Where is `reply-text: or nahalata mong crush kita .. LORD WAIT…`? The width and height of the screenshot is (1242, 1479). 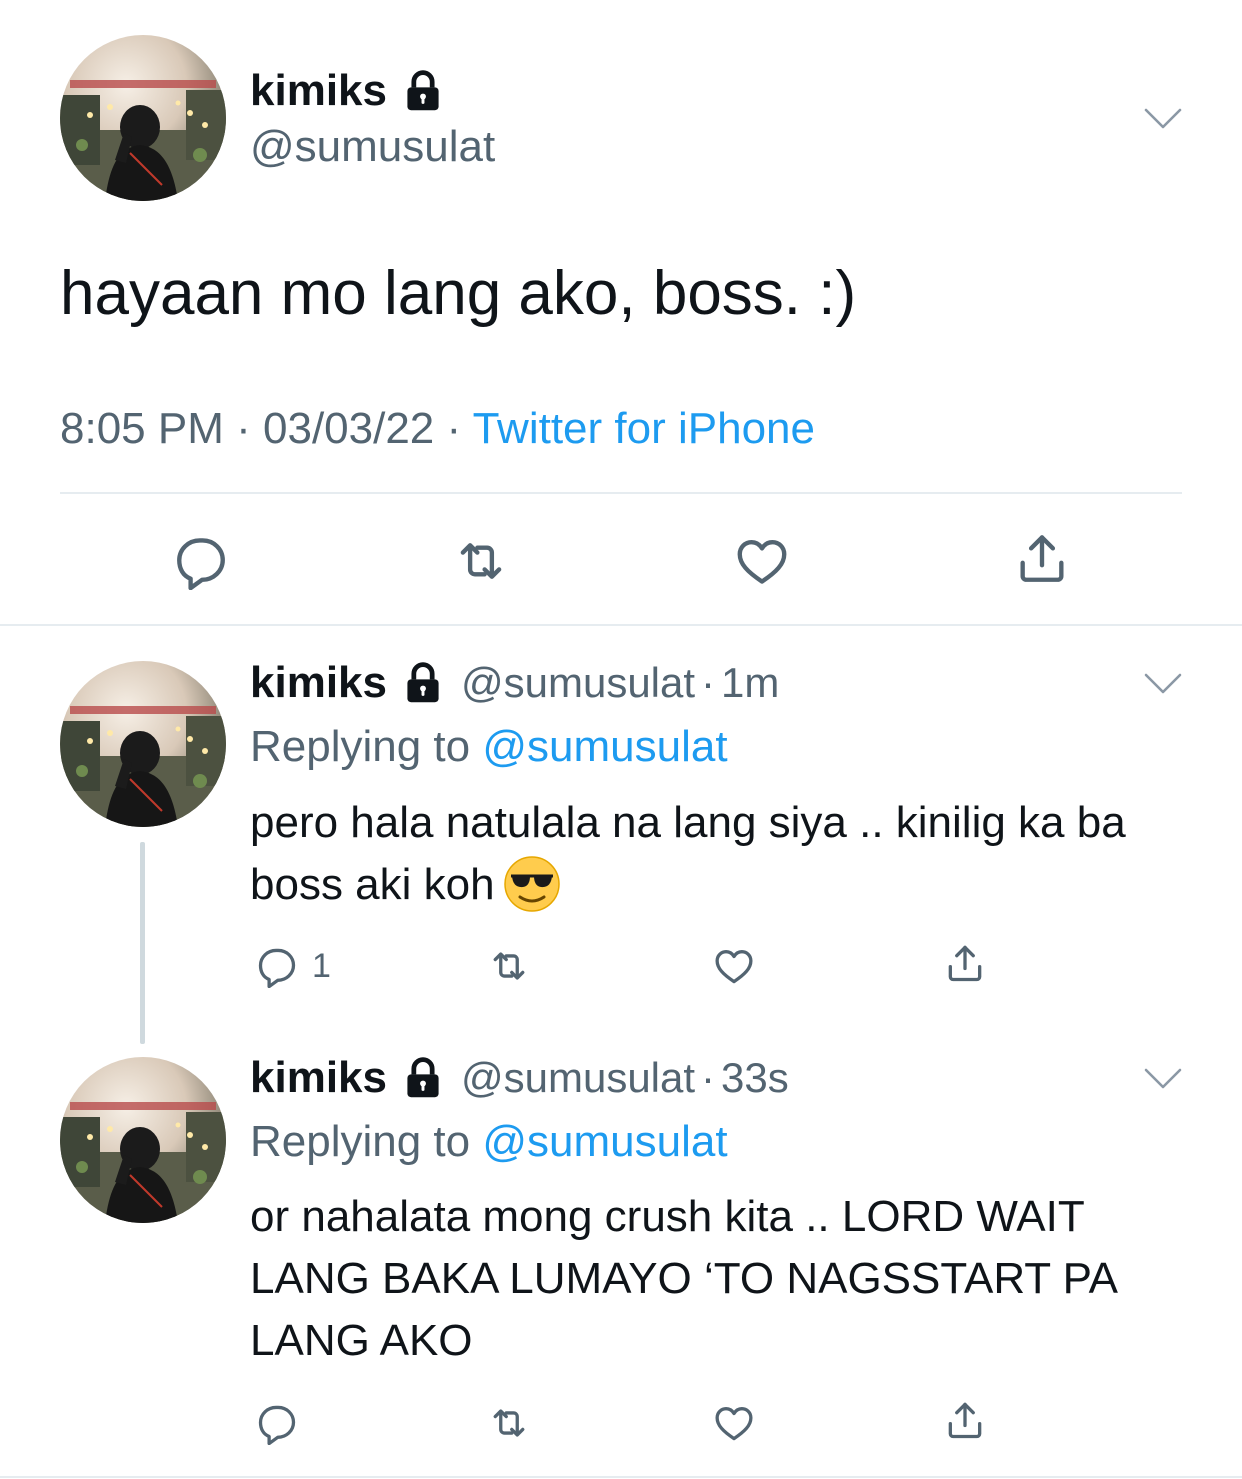 reply-text: or nahalata mong crush kita .. LORD WAIT… is located at coordinates (683, 1278).